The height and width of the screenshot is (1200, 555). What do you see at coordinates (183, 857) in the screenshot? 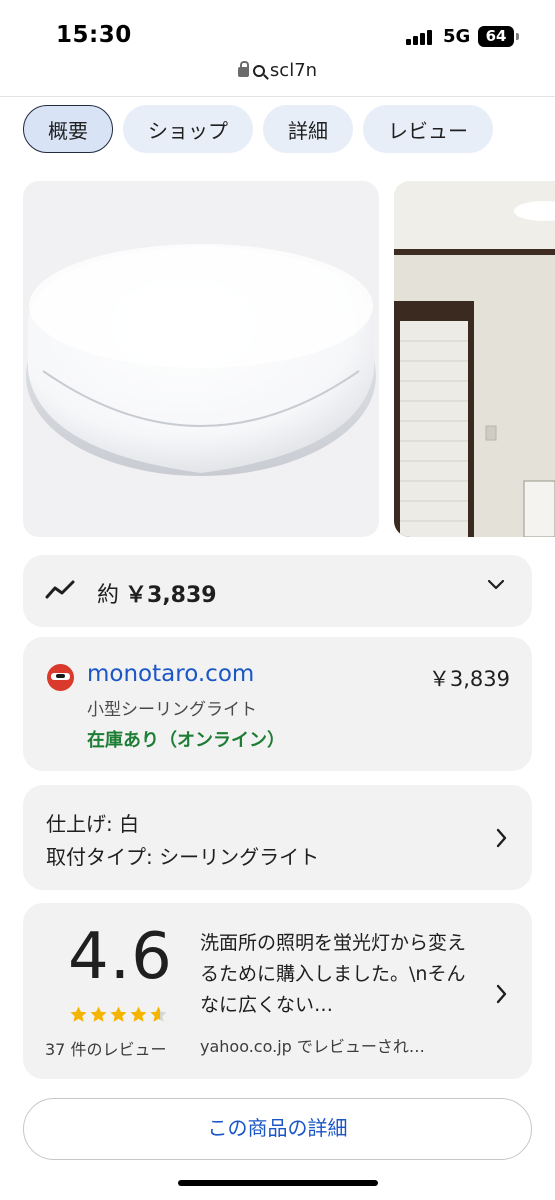
I see `spec-mount-type: 取付タイプ: シーリングライト` at bounding box center [183, 857].